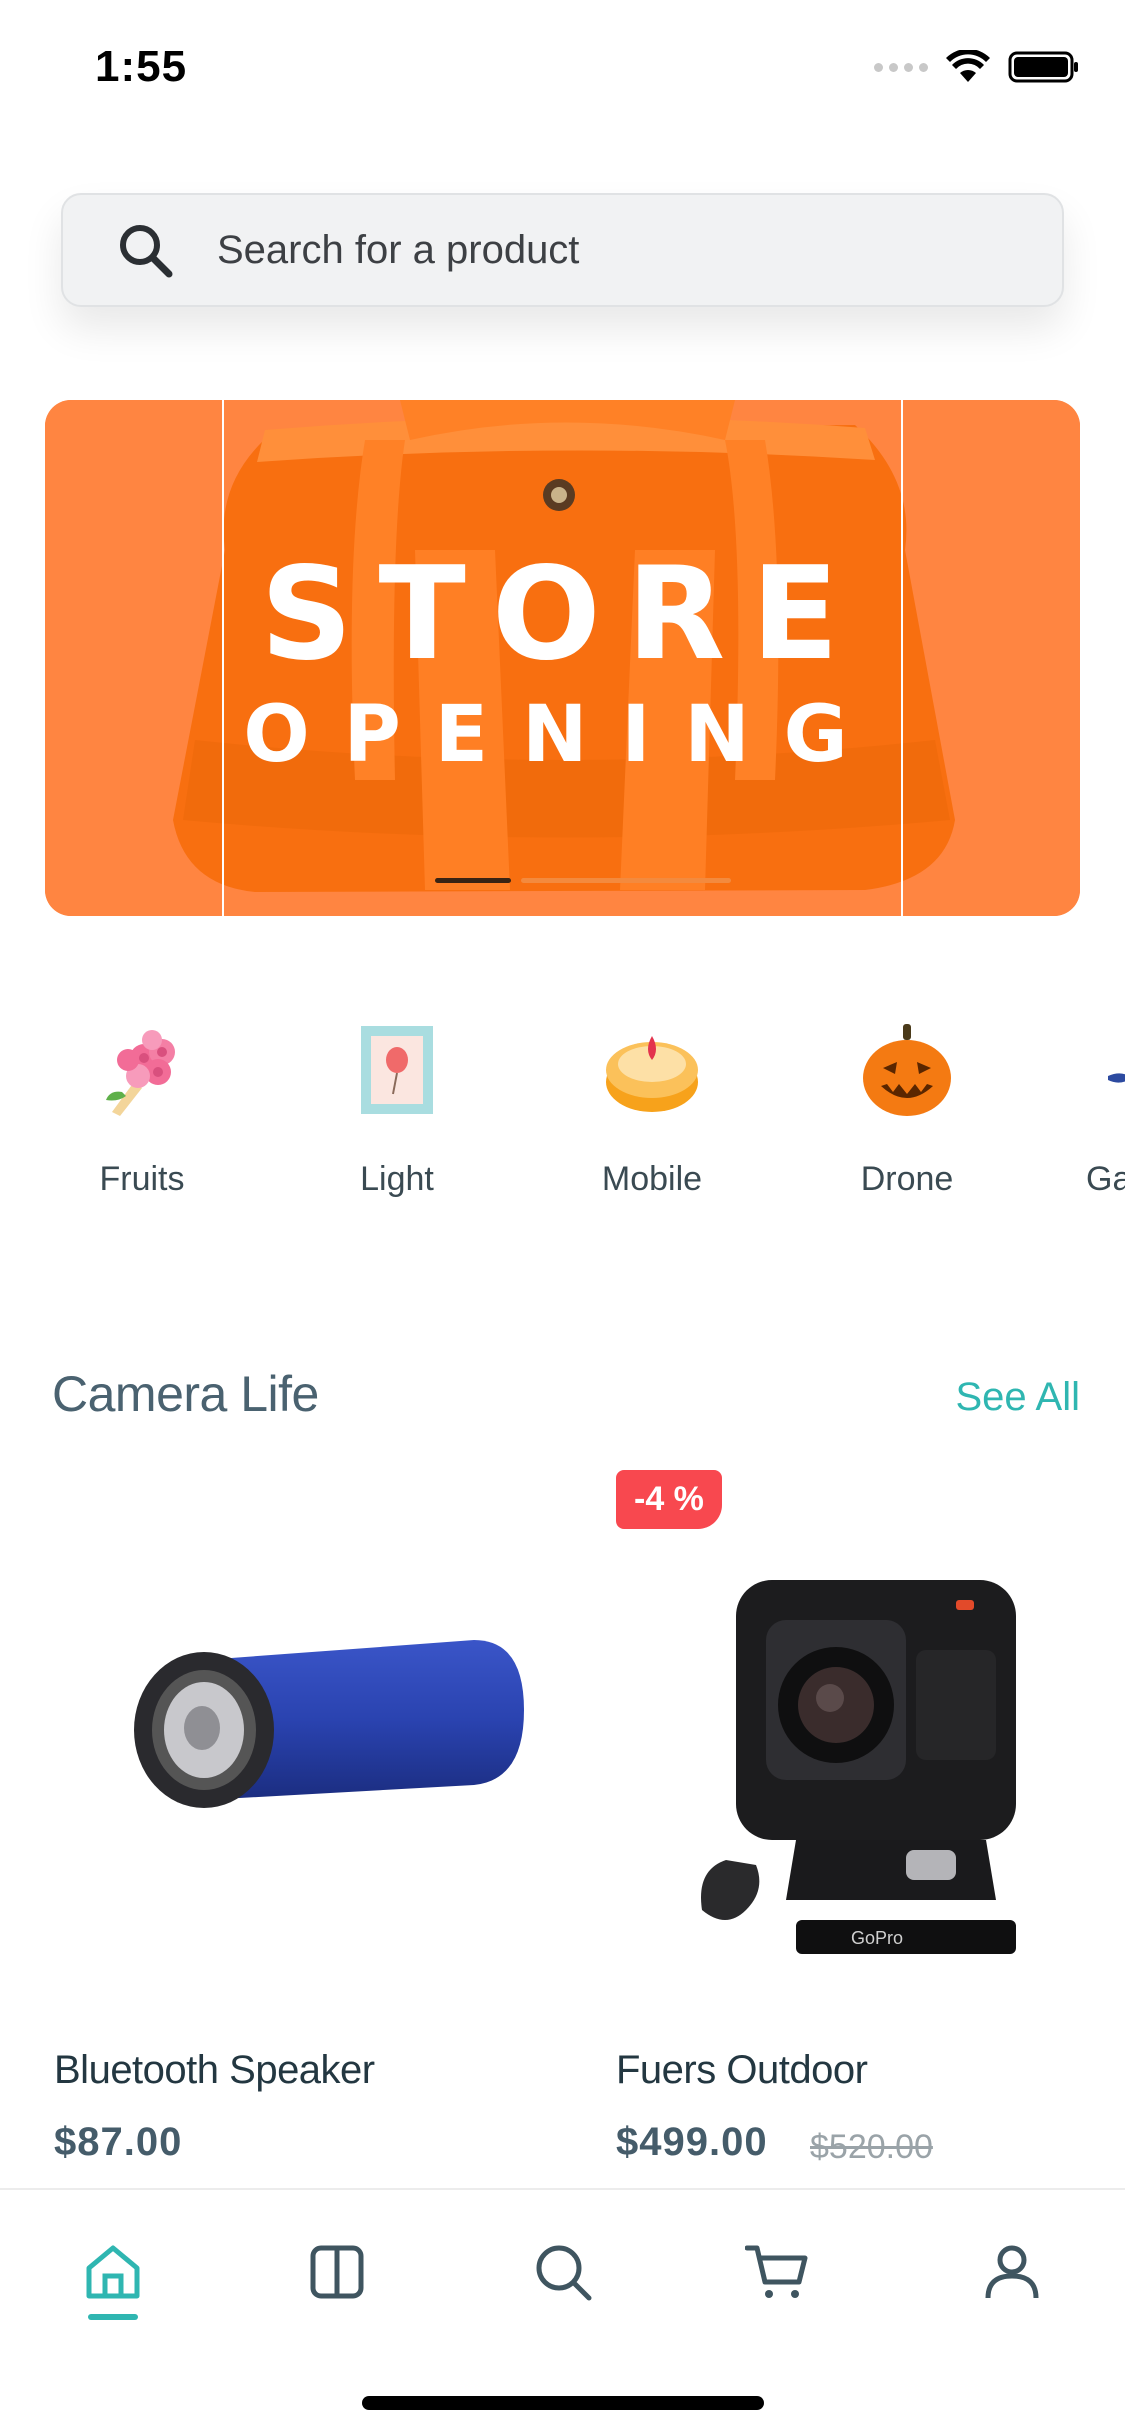  Describe the element at coordinates (877, 1938) in the screenshot. I see `svg-text: GoPro` at that location.